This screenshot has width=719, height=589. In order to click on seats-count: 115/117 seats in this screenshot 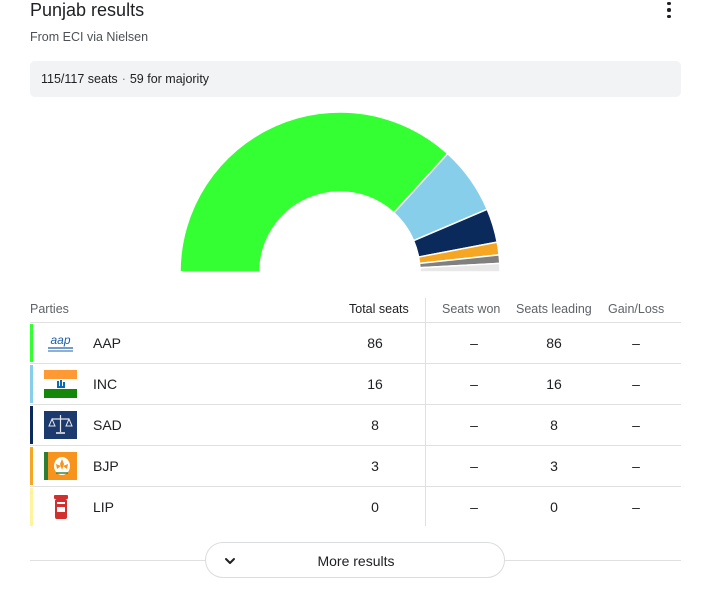, I will do `click(79, 79)`.